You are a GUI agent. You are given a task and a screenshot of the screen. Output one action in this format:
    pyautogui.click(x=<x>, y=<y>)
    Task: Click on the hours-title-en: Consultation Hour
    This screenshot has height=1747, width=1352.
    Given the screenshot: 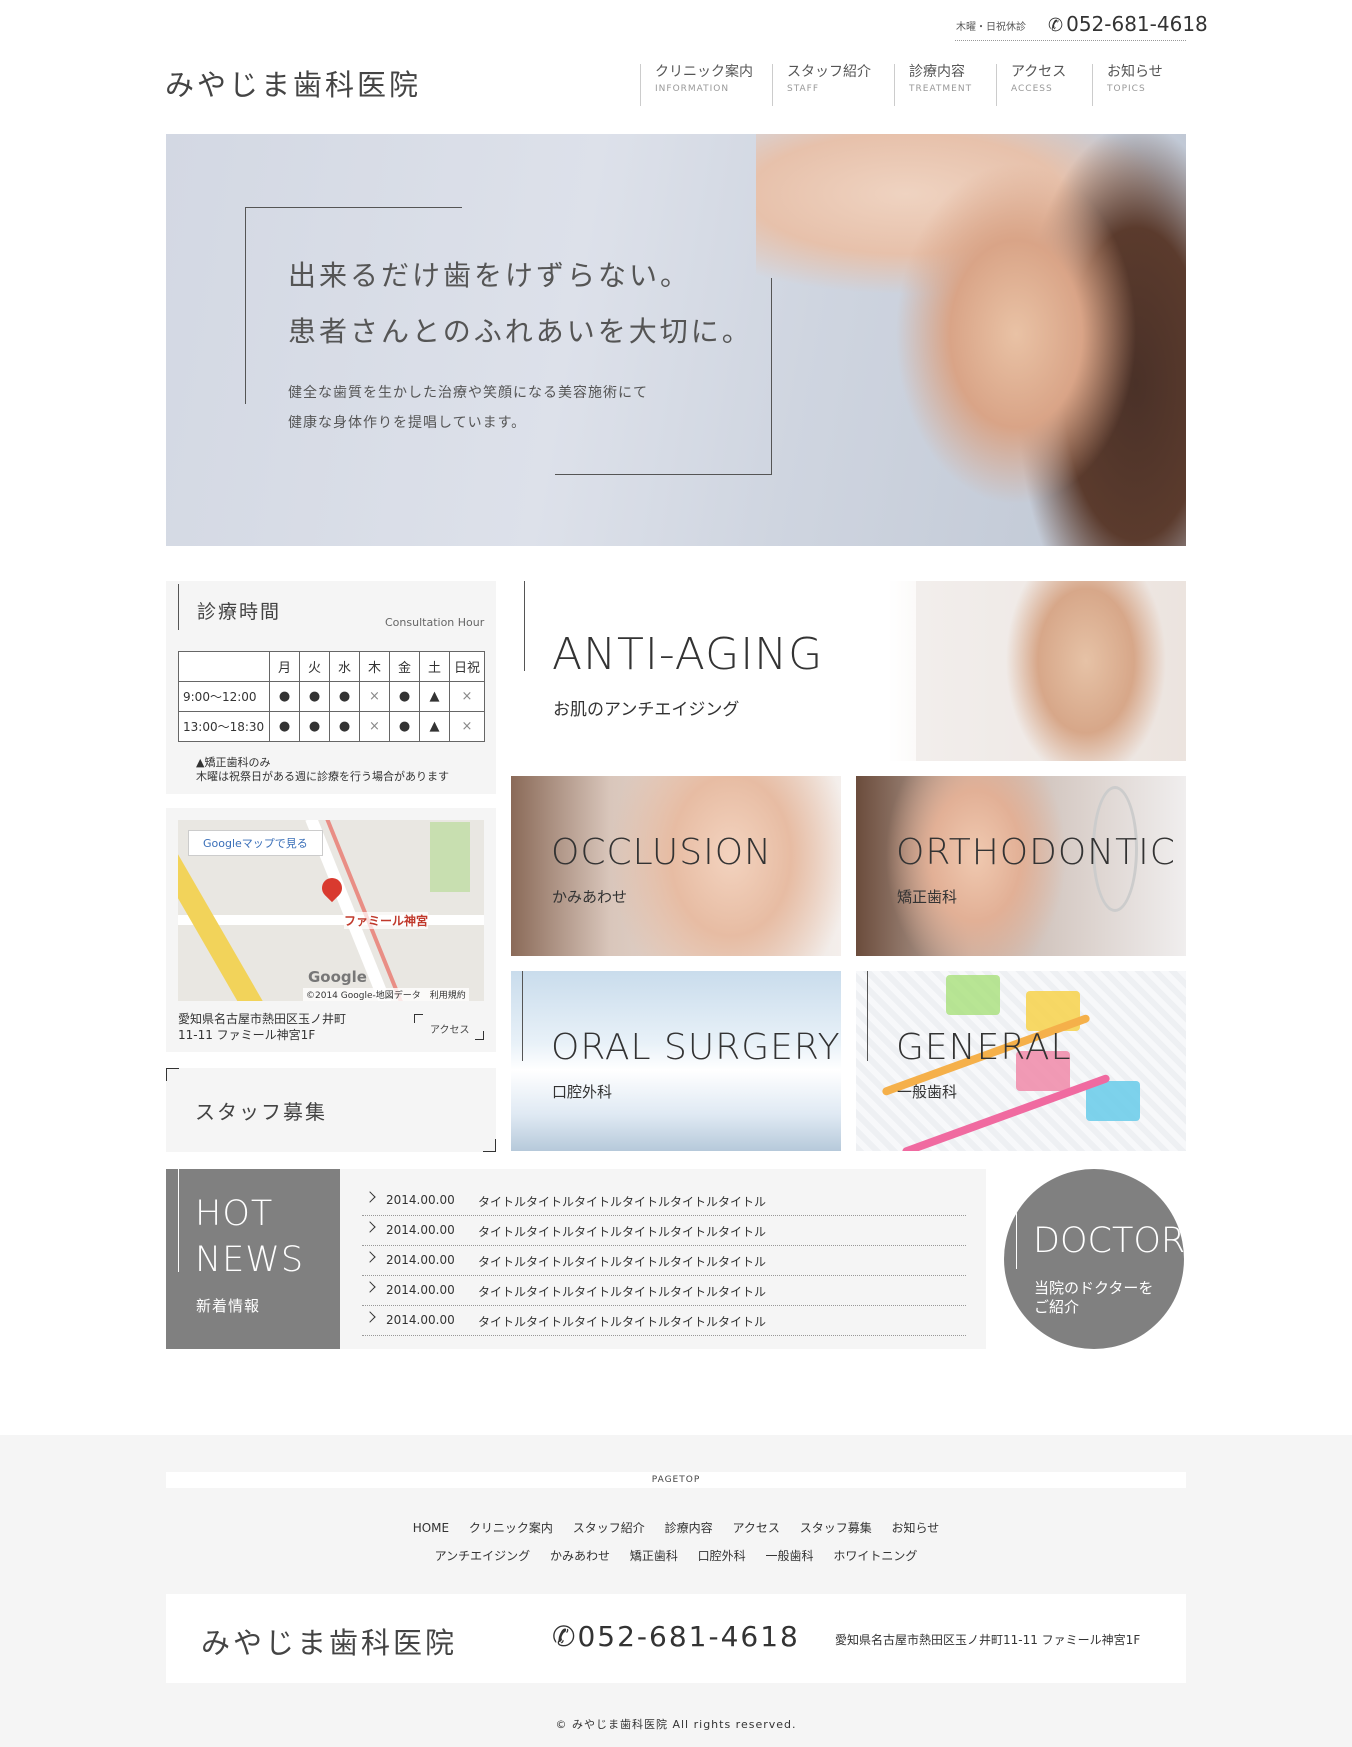 What is the action you would take?
    pyautogui.click(x=435, y=622)
    